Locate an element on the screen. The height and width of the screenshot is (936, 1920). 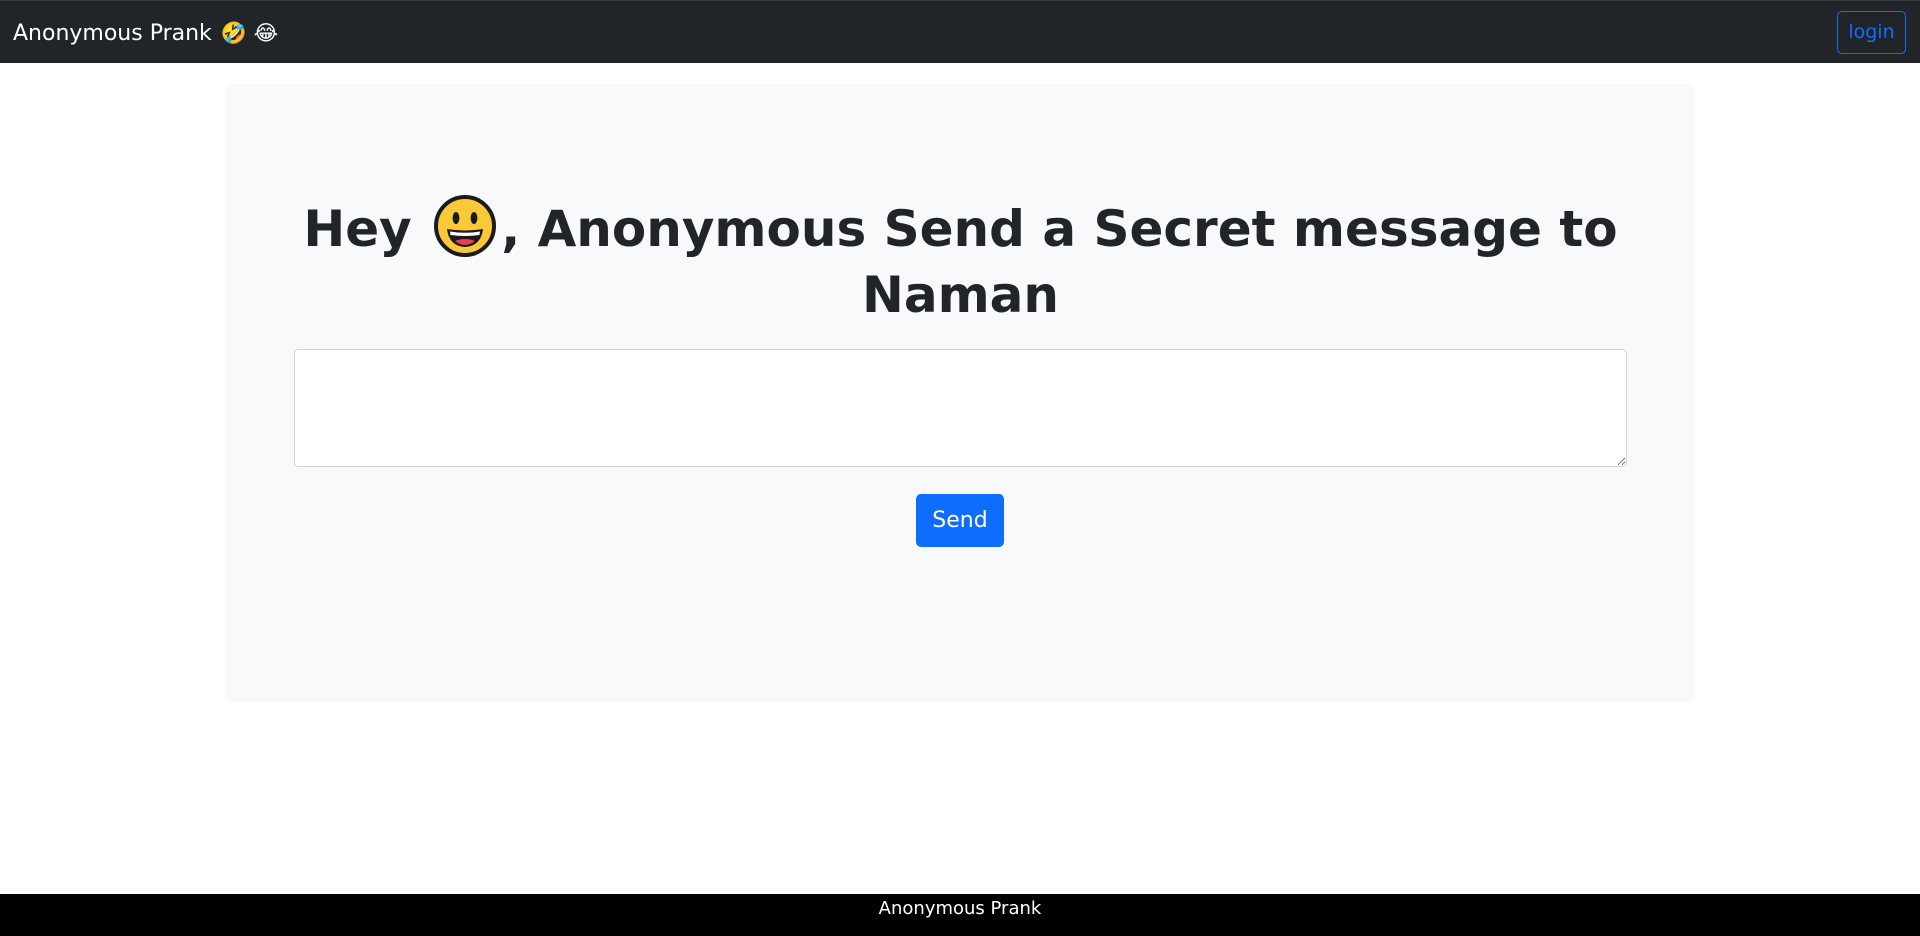
headline-prefix: Hey is located at coordinates (366, 229).